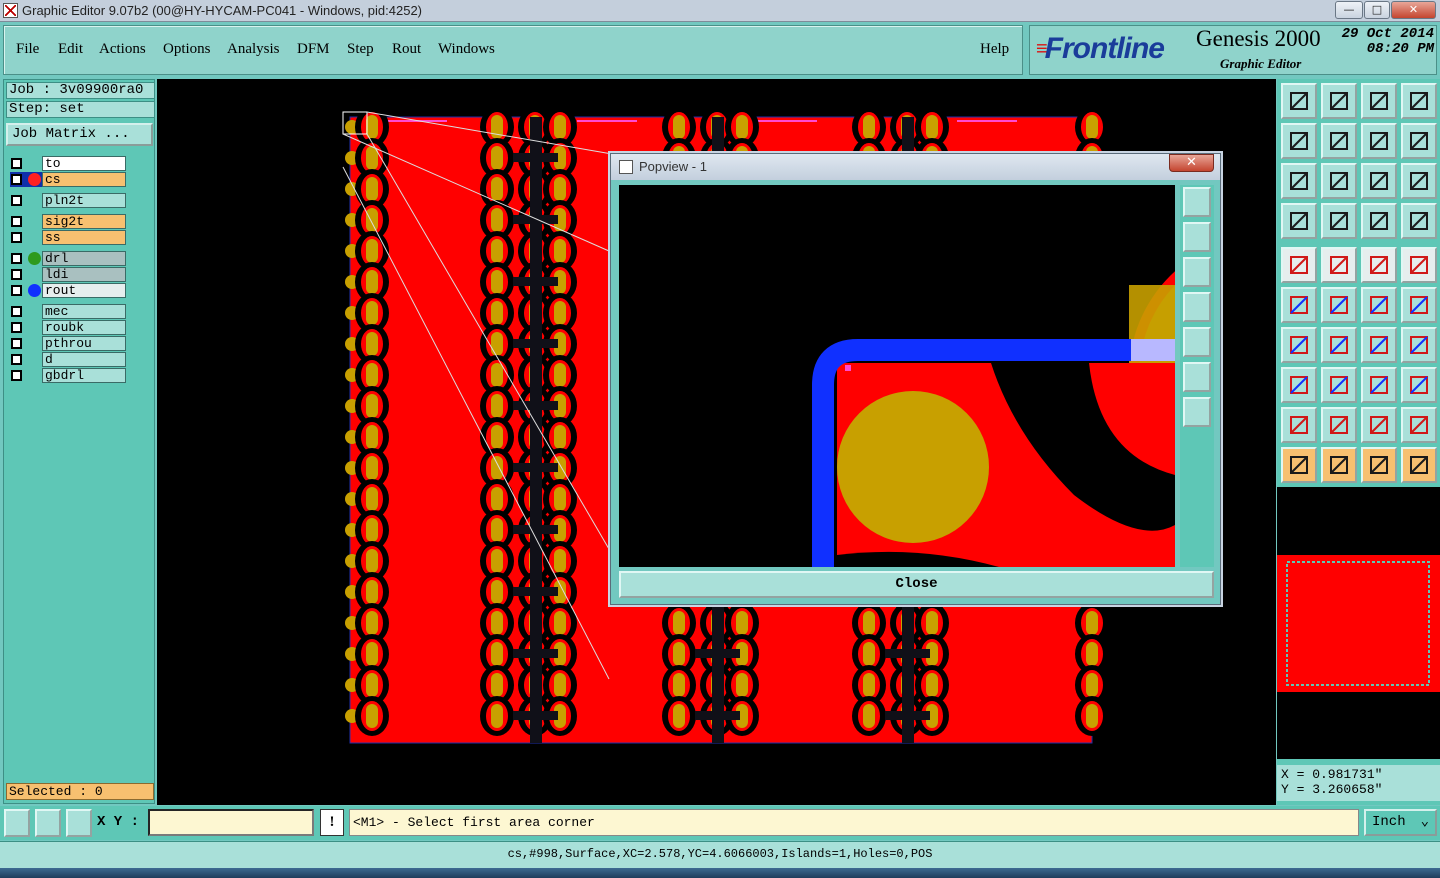  What do you see at coordinates (67, 359) in the screenshot?
I see `layer-row-d: d` at bounding box center [67, 359].